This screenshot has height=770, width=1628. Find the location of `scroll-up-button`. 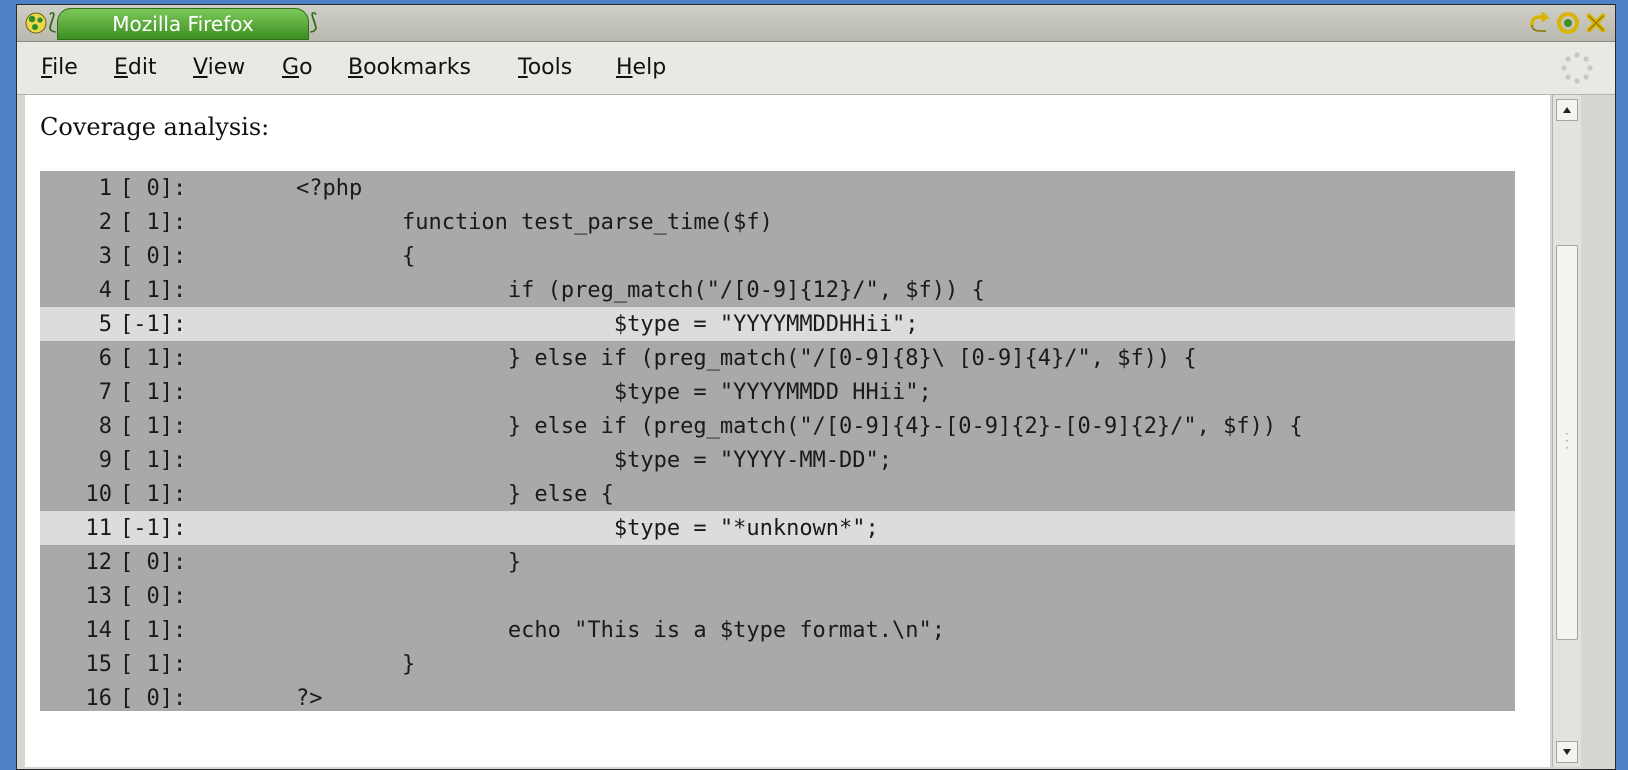

scroll-up-button is located at coordinates (1567, 110).